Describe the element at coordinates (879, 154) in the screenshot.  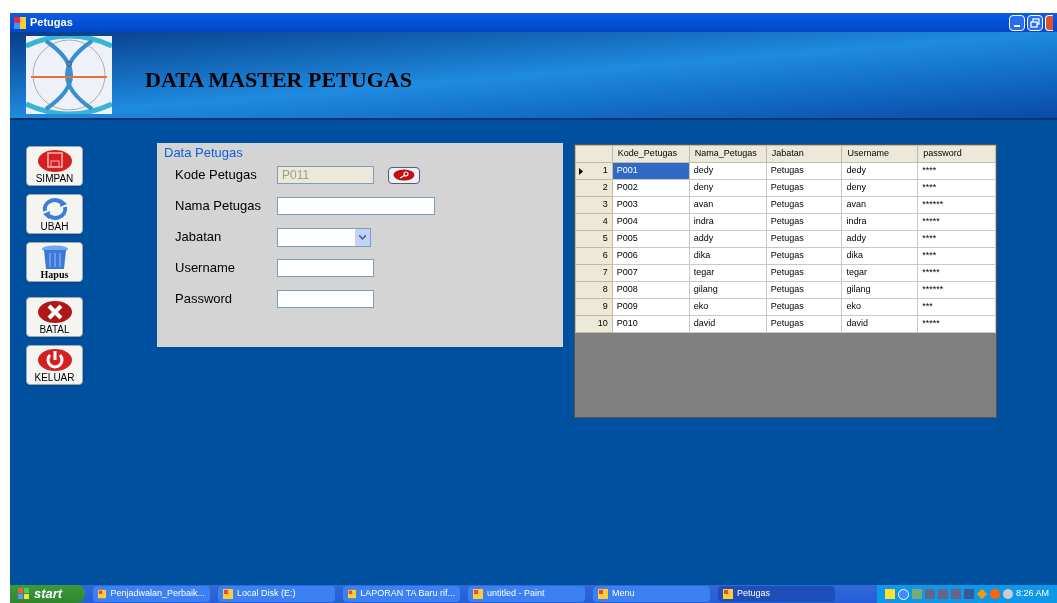
I see `column-header: Username` at that location.